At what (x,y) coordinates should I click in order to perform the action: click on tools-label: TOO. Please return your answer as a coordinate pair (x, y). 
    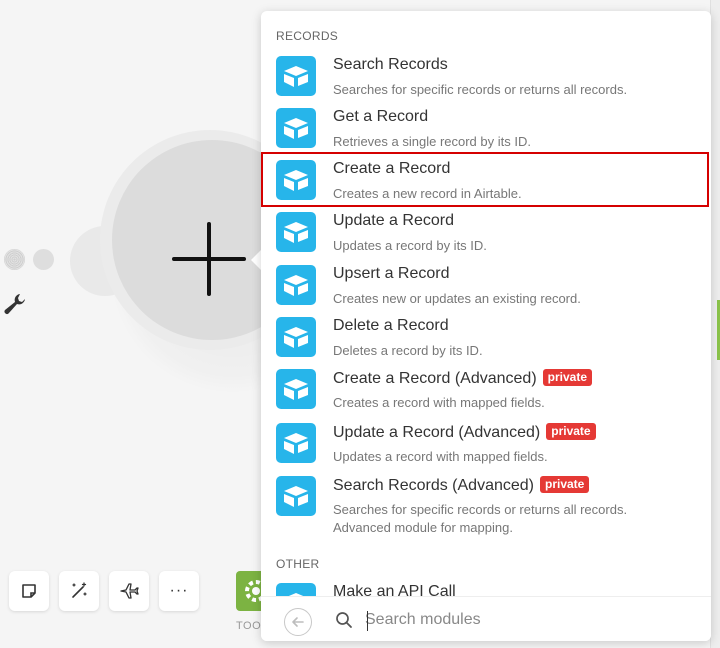
    Looking at the image, I should click on (249, 626).